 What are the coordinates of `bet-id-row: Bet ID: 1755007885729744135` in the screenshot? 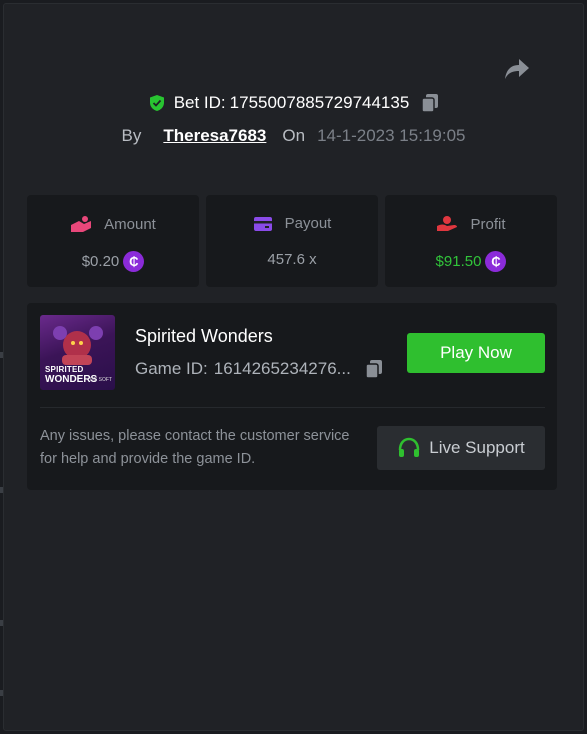 It's located at (293, 103).